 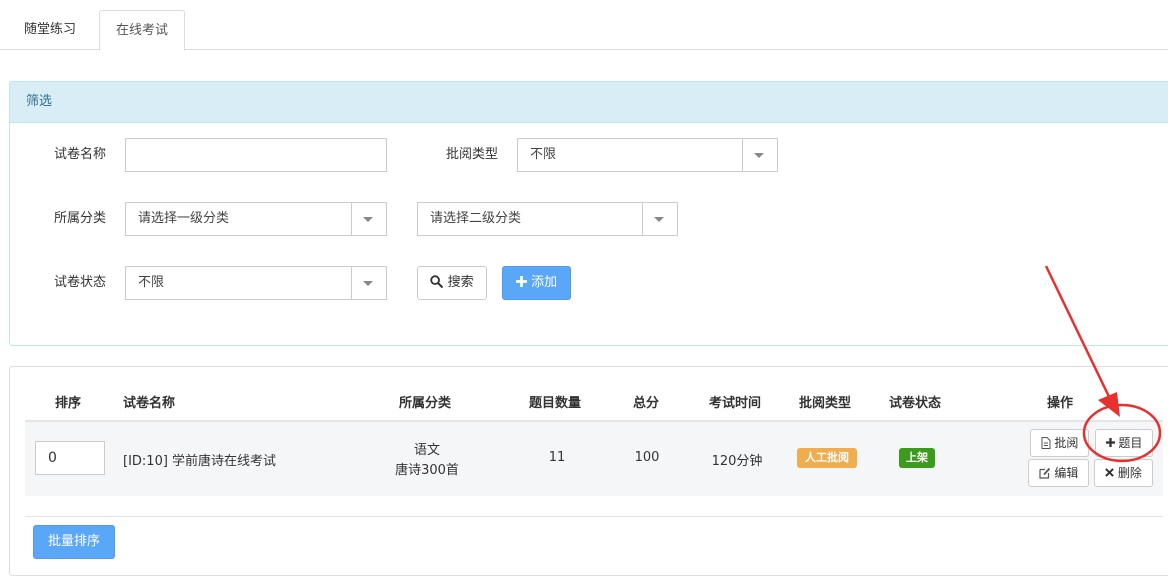 I want to click on category1-select: 请选择一级分类, so click(x=256, y=219).